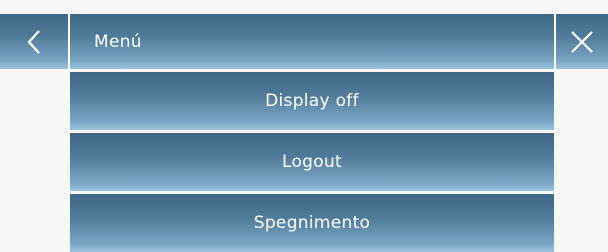 The width and height of the screenshot is (608, 252). I want to click on menu-item-label: Logout, so click(311, 162).